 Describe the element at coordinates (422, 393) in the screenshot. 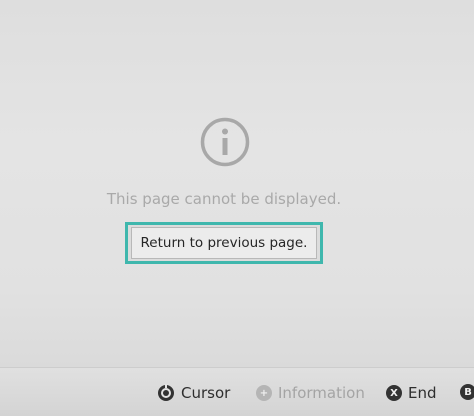

I see `end-hint-label: End` at that location.